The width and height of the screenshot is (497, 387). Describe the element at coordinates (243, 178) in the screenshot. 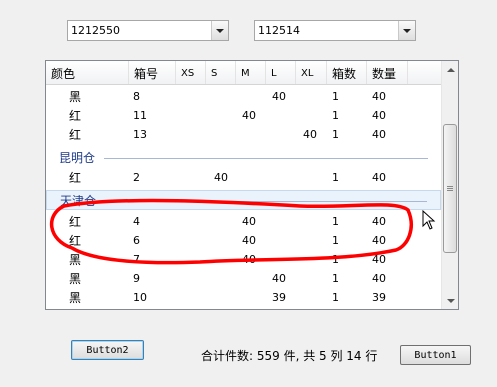

I see `table-row: 红 2 40 1 40` at that location.